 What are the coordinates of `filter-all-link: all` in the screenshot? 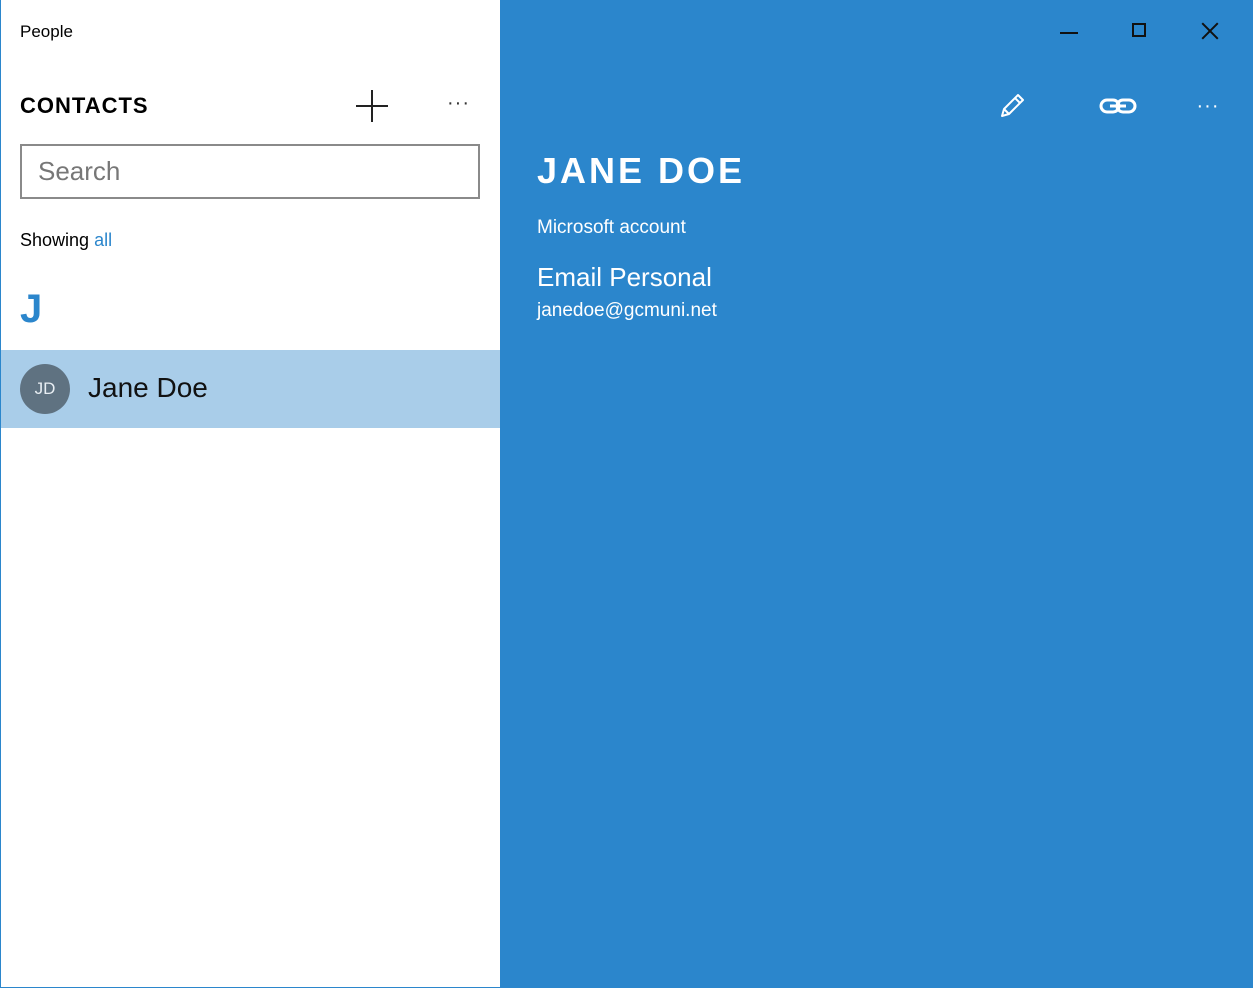 It's located at (103, 240).